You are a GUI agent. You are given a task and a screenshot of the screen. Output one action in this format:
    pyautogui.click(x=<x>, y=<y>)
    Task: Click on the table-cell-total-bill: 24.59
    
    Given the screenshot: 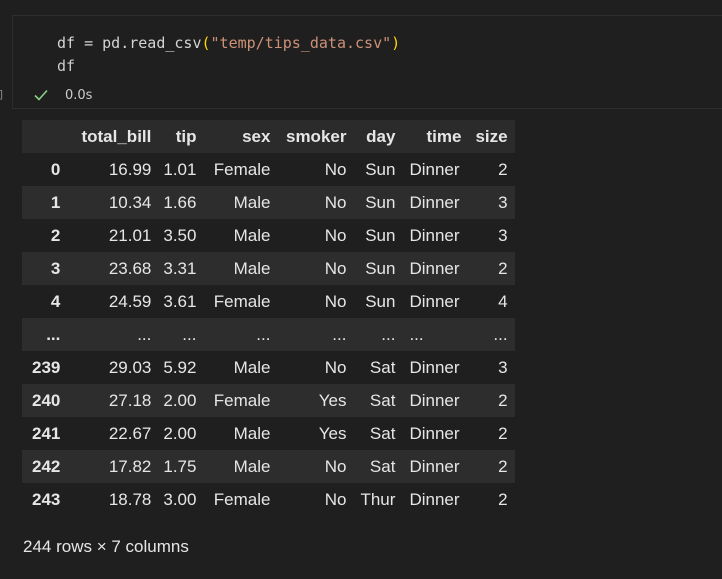 What is the action you would take?
    pyautogui.click(x=130, y=301)
    